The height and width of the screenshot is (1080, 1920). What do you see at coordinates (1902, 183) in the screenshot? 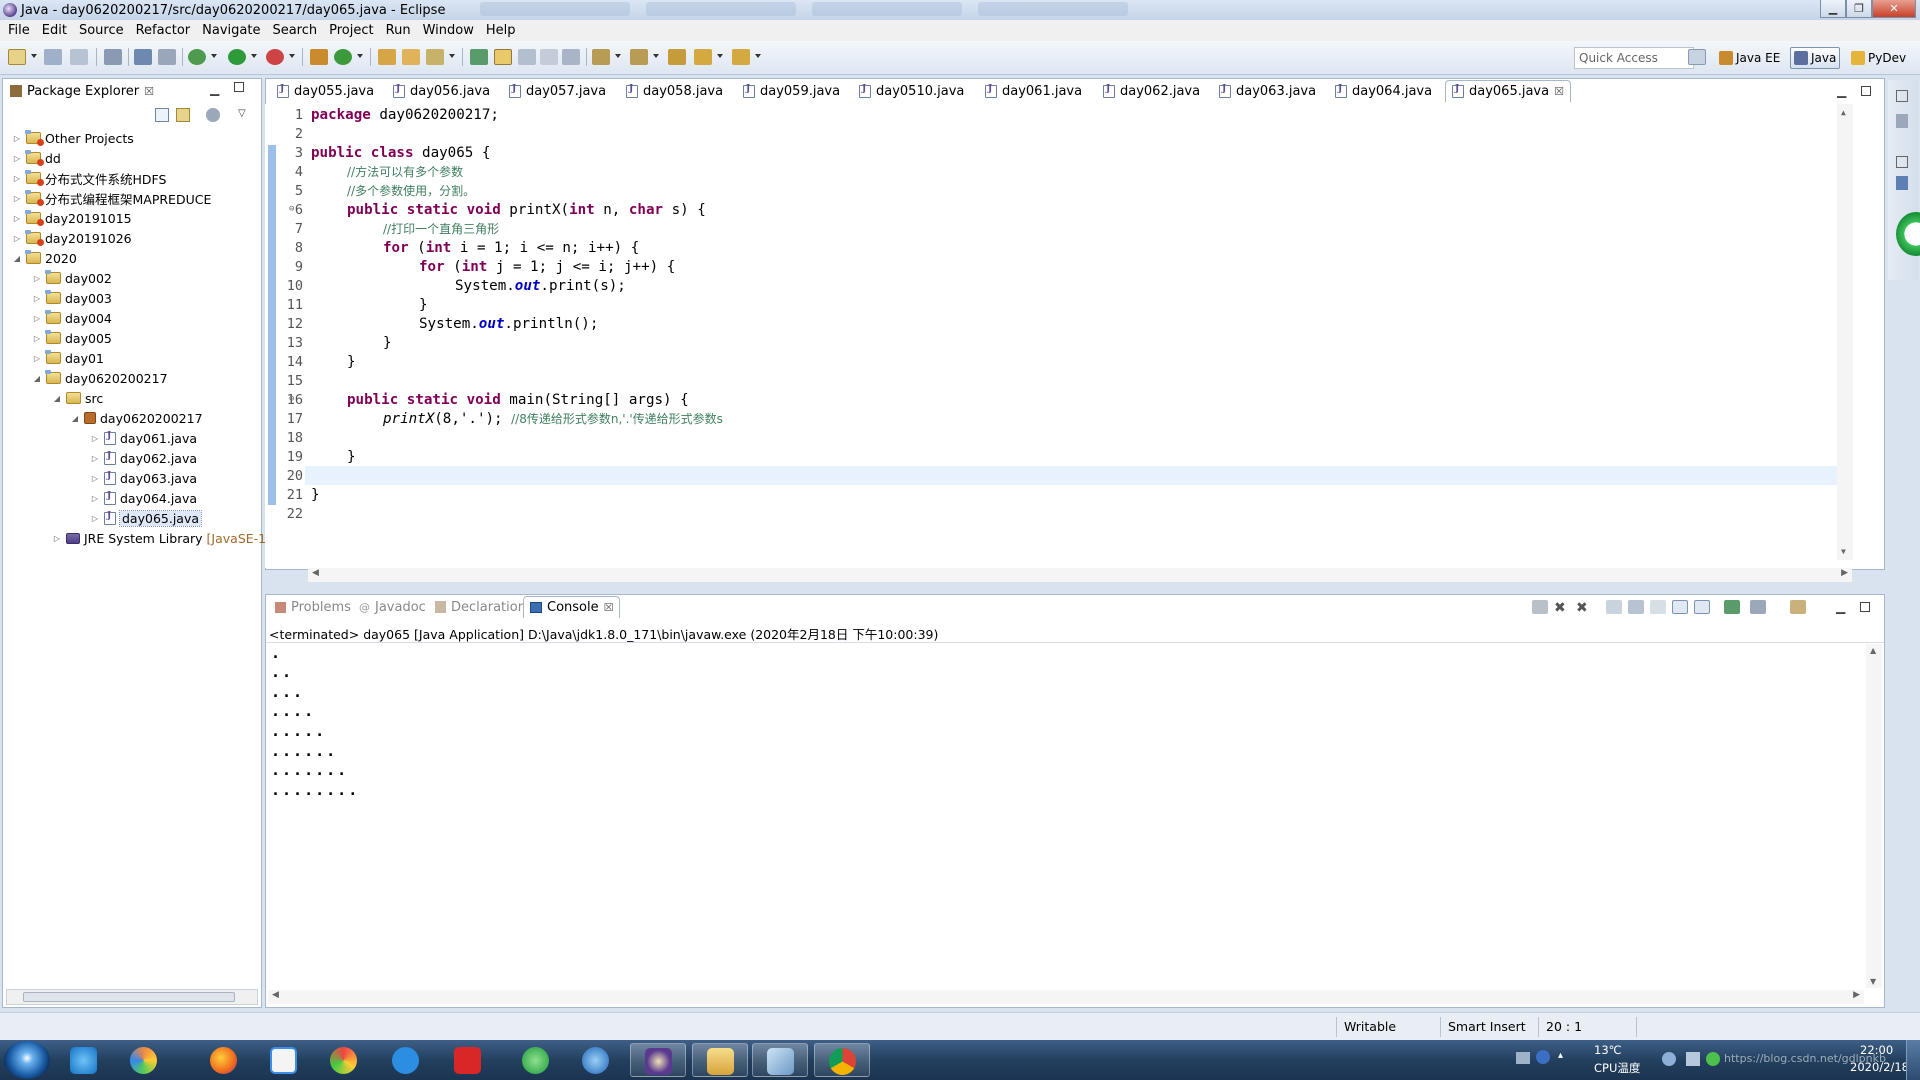
I see `outline-icon` at bounding box center [1902, 183].